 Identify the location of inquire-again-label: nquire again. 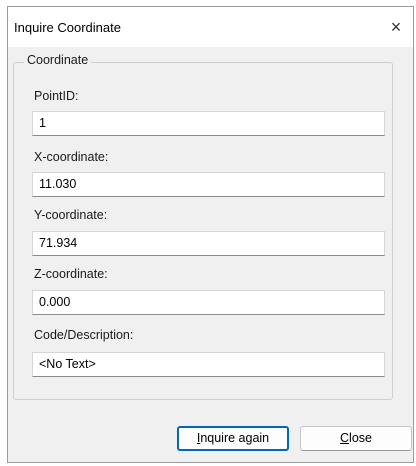
(235, 438).